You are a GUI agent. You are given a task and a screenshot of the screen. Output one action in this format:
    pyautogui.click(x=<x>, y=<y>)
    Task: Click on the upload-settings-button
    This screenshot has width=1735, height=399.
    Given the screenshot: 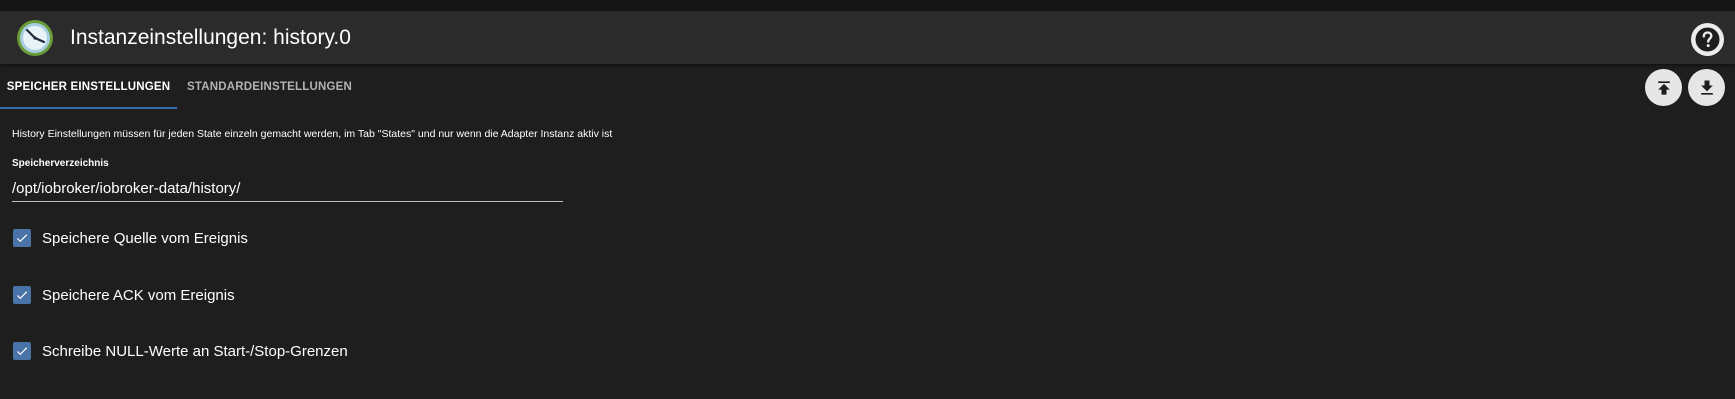 What is the action you would take?
    pyautogui.click(x=1663, y=87)
    